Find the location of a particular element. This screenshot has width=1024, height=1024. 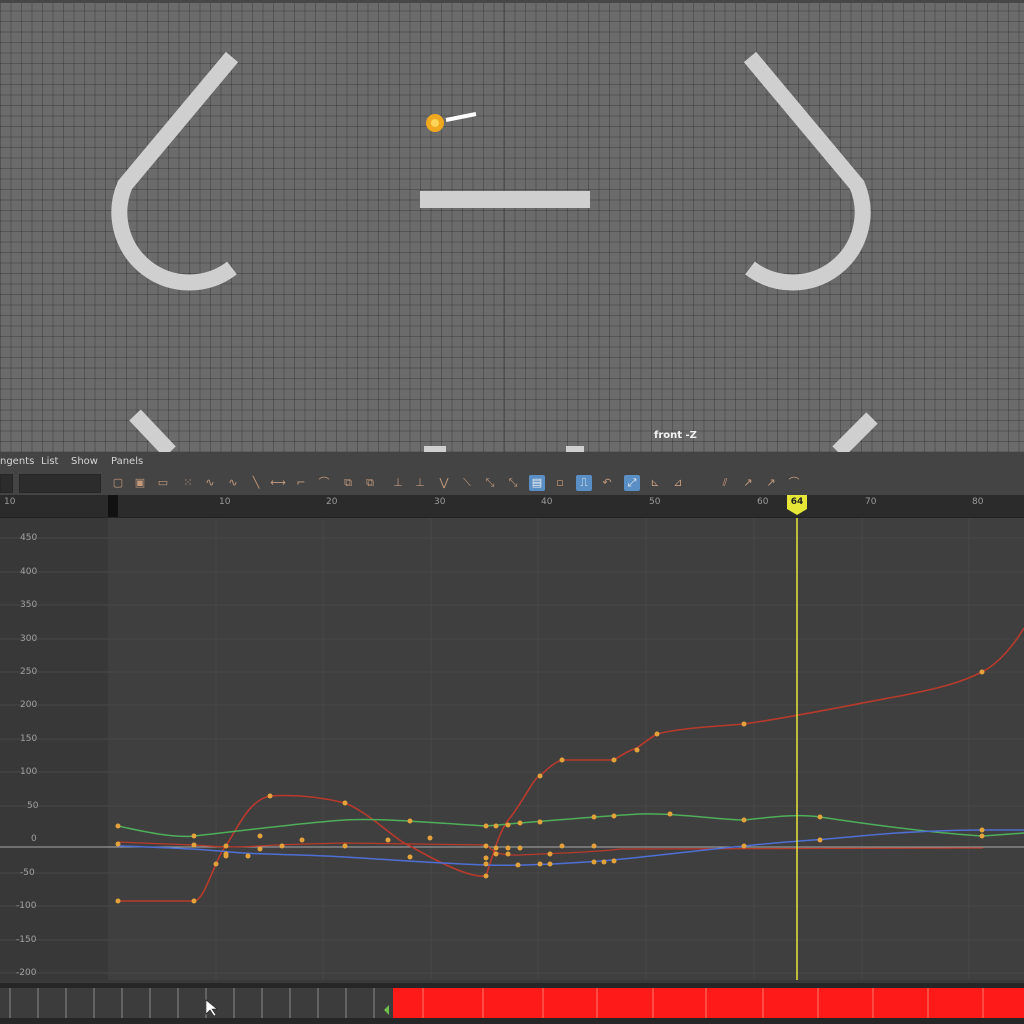

menu-list: List is located at coordinates (49, 461).